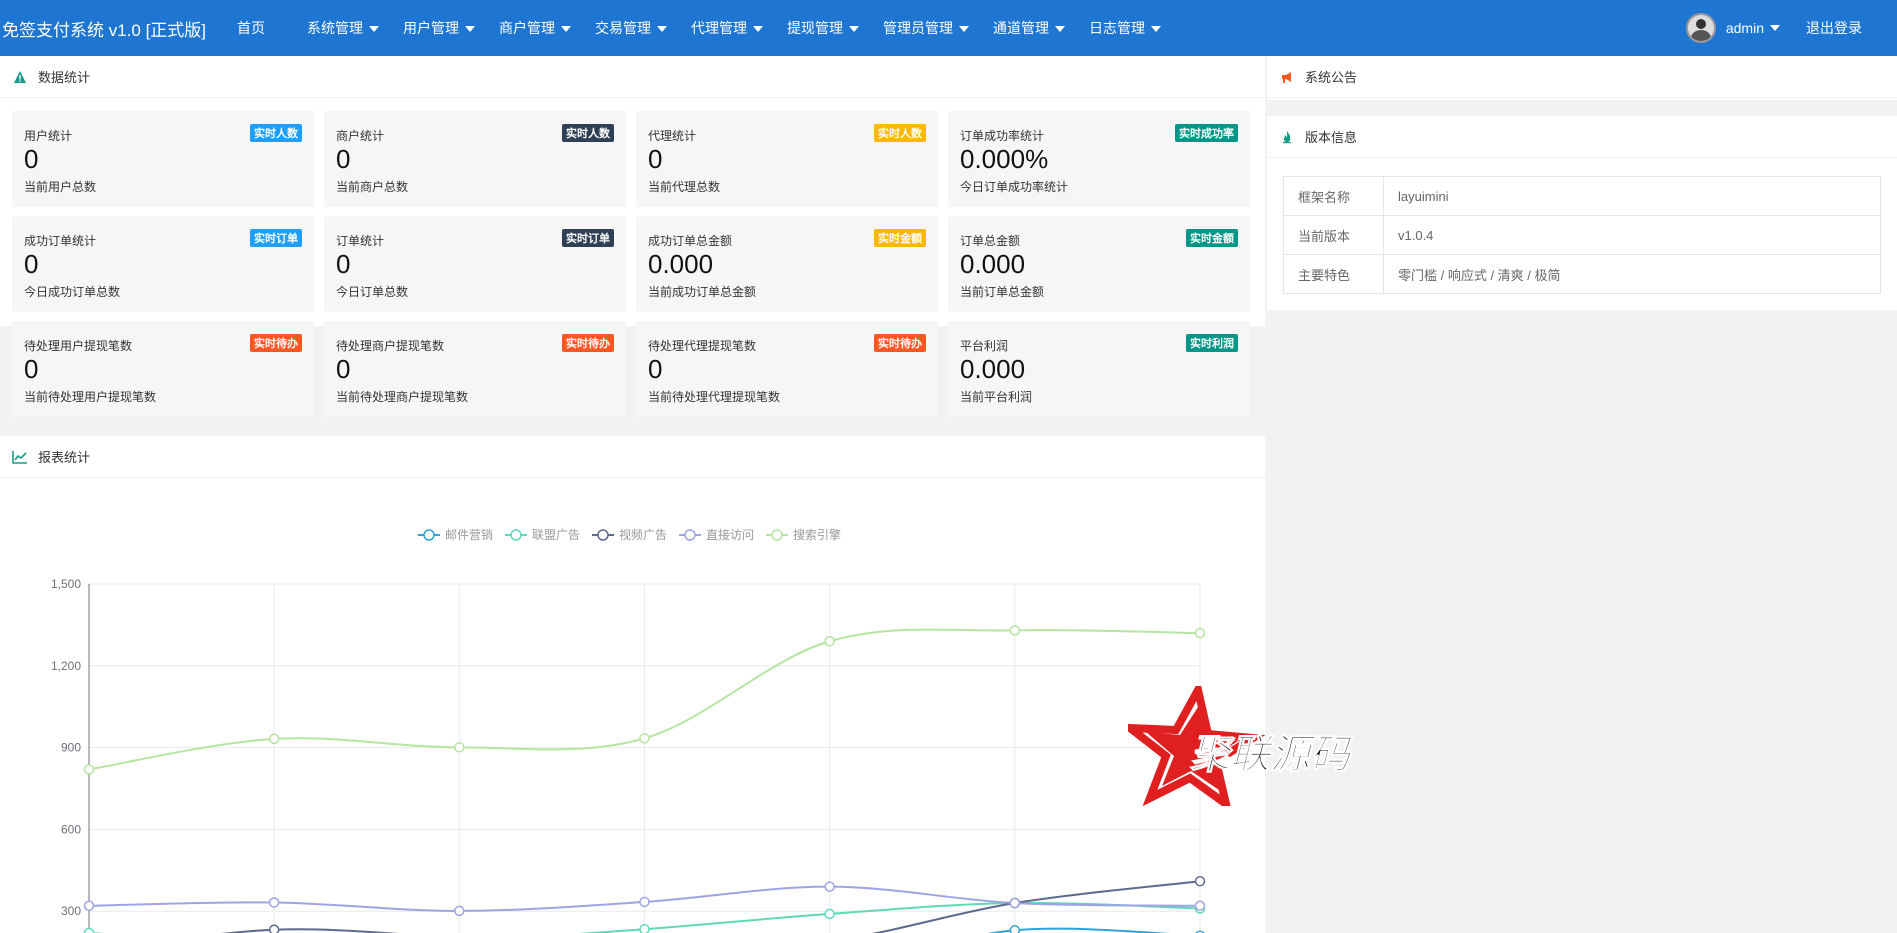  I want to click on notice-panel-header: 系统公告, so click(1582, 77).